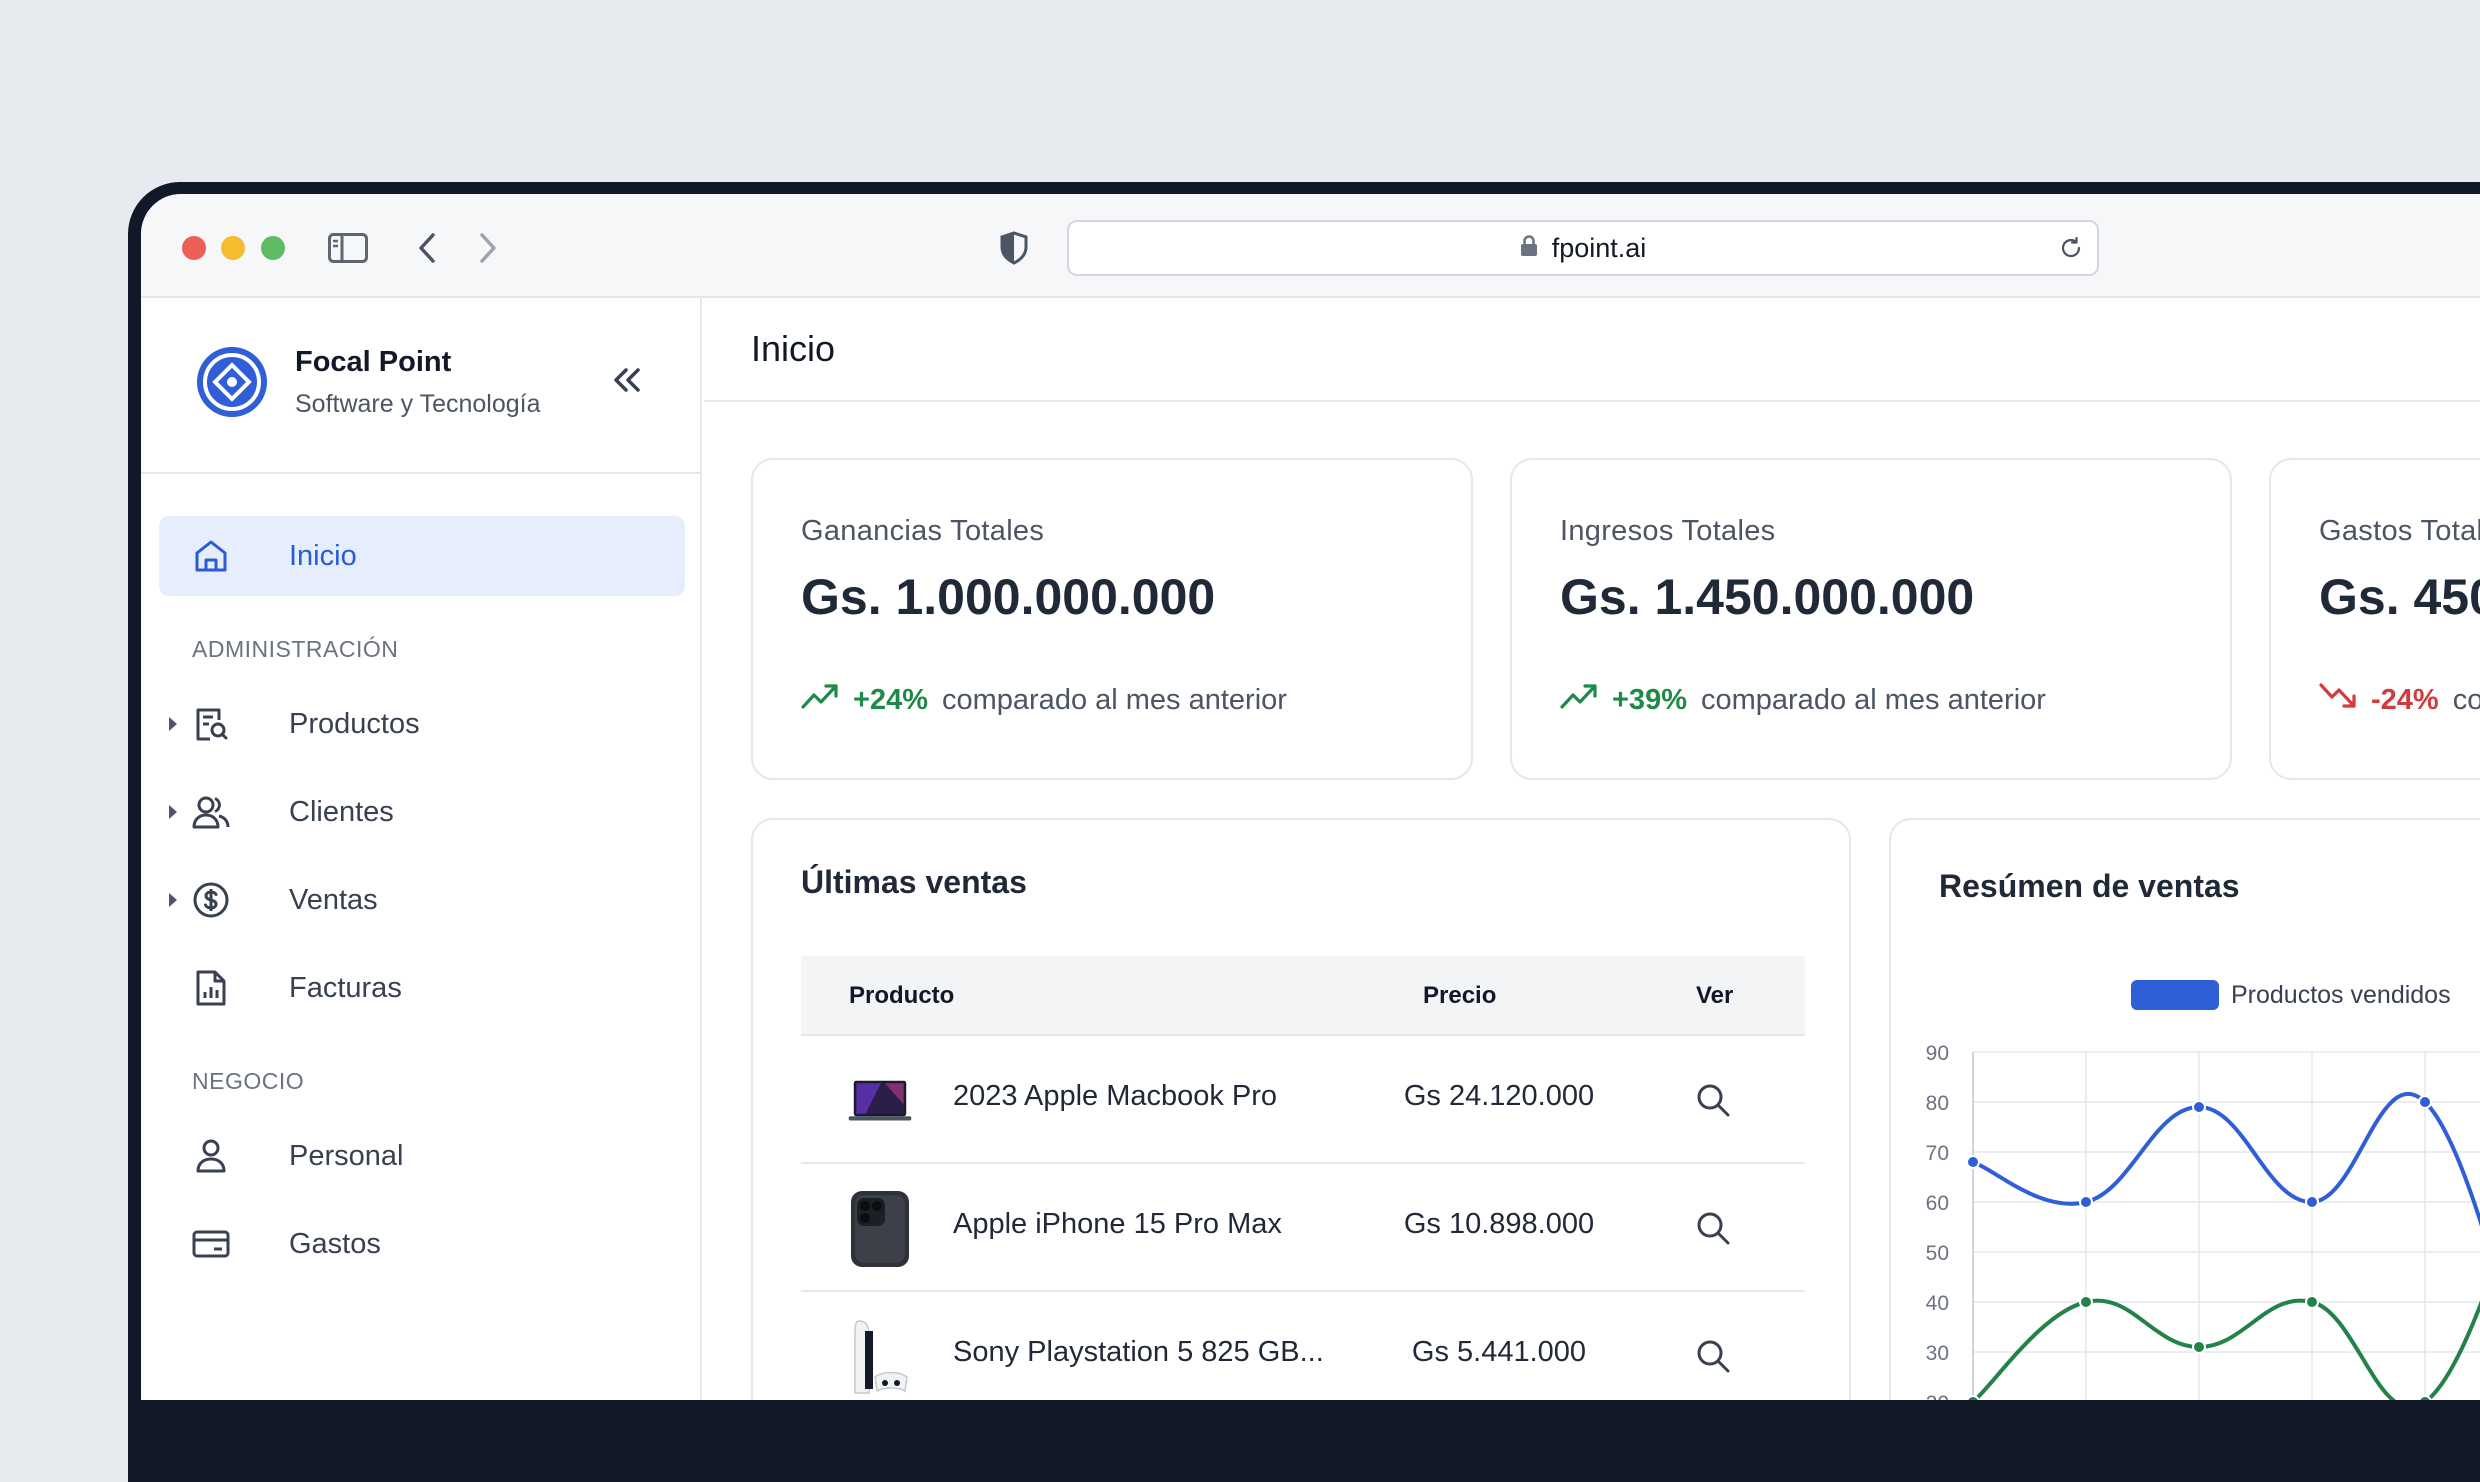  What do you see at coordinates (1014, 248) in the screenshot?
I see `shield-icon` at bounding box center [1014, 248].